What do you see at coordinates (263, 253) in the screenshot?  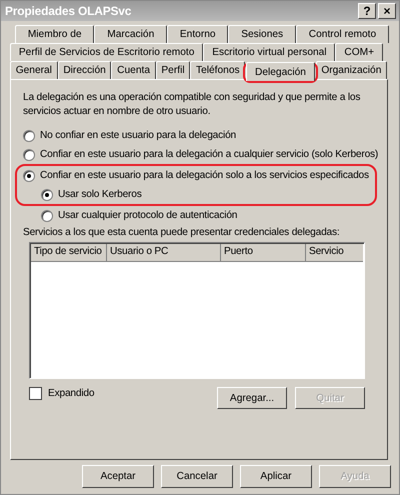 I see `column-header: Puerto` at bounding box center [263, 253].